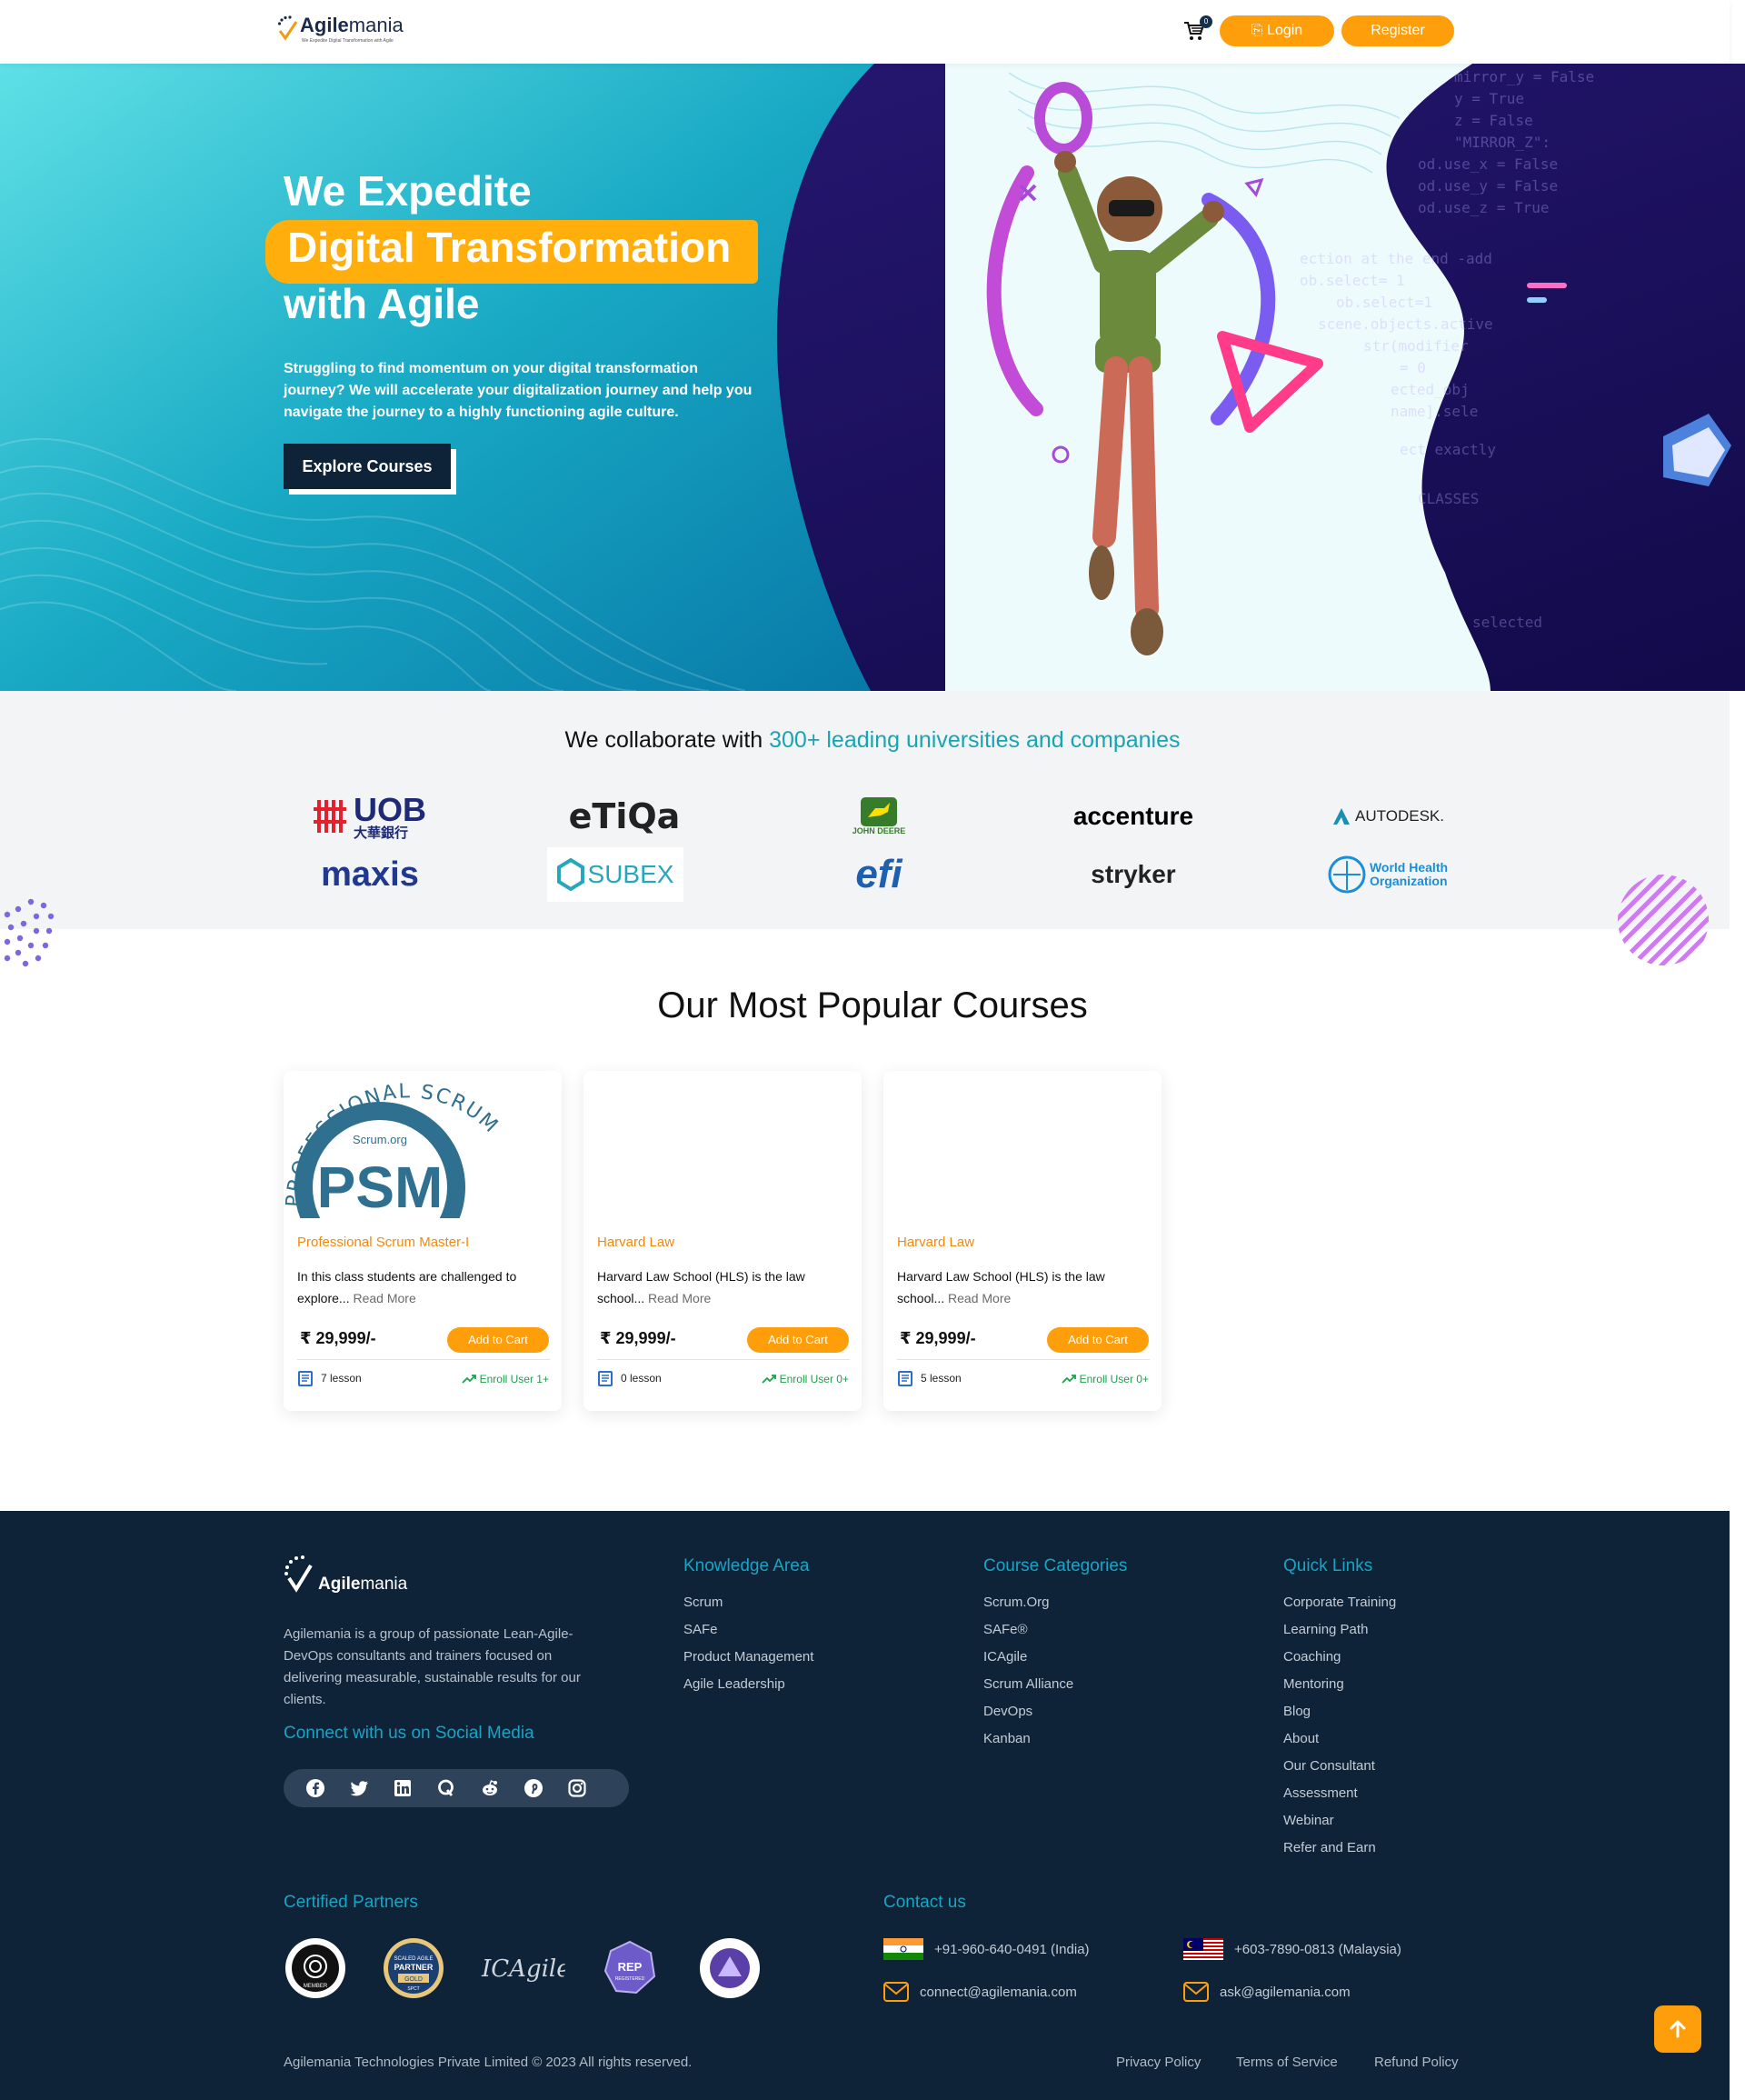 Image resolution: width=1745 pixels, height=2100 pixels. What do you see at coordinates (1339, 1848) in the screenshot?
I see `footer-link: Refer and Earn` at bounding box center [1339, 1848].